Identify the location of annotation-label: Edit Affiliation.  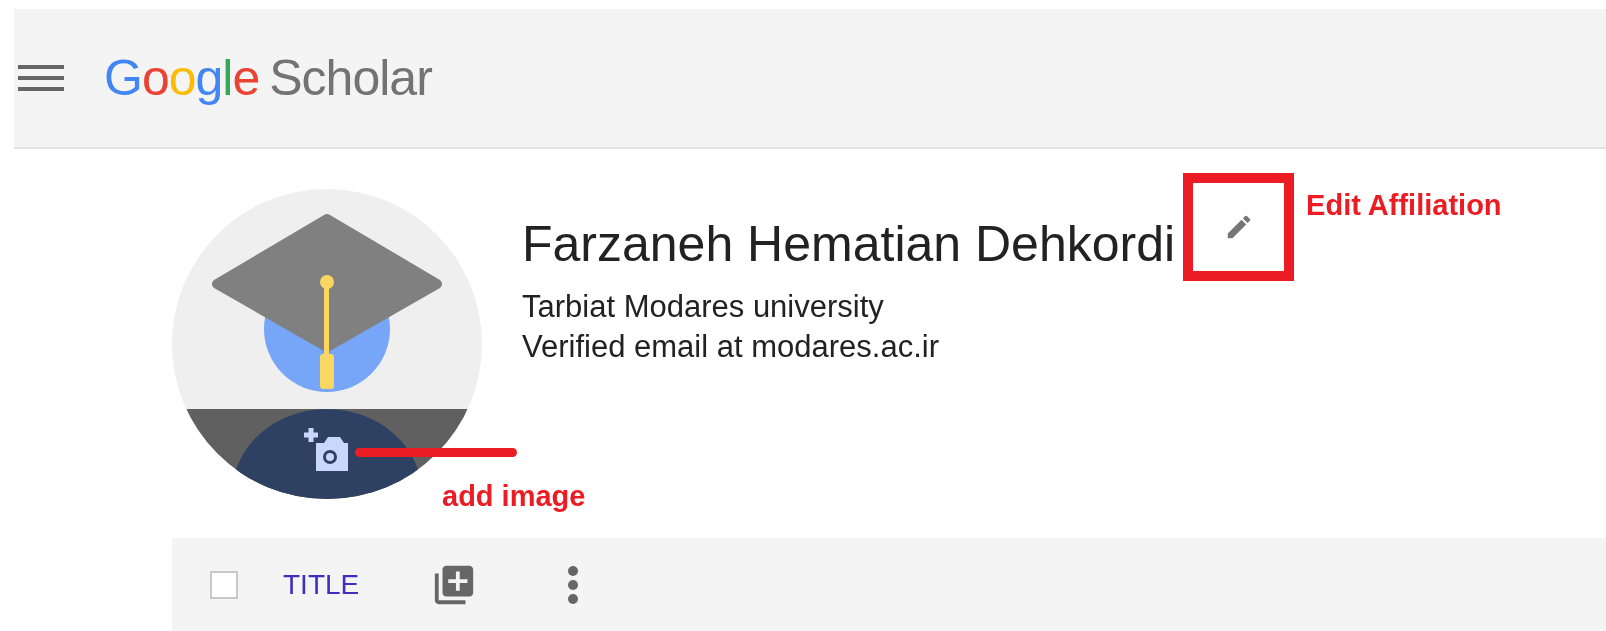
(1404, 205).